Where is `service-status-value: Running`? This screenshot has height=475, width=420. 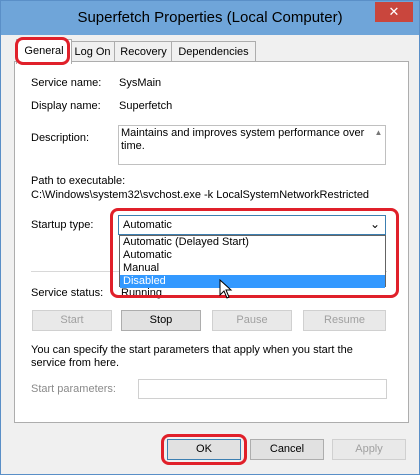
service-status-value: Running is located at coordinates (141, 293).